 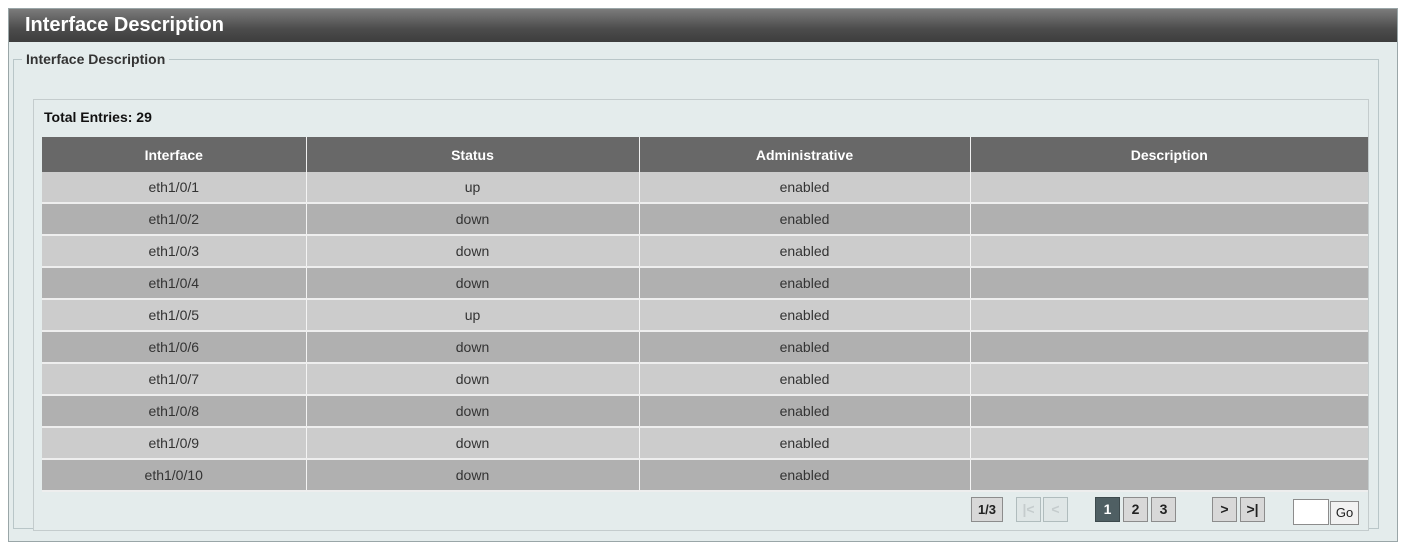 What do you see at coordinates (174, 475) in the screenshot?
I see `cell-interface: eth1/0/10` at bounding box center [174, 475].